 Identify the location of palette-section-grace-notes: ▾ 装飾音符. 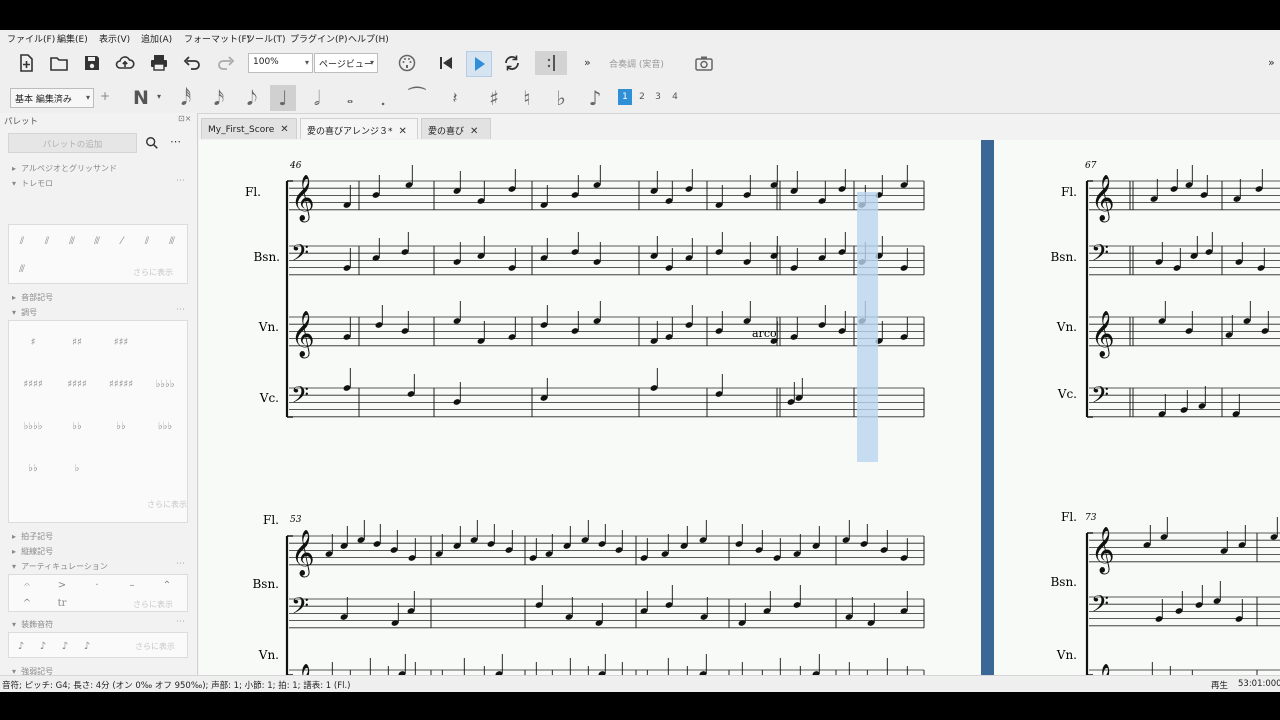
(32, 624).